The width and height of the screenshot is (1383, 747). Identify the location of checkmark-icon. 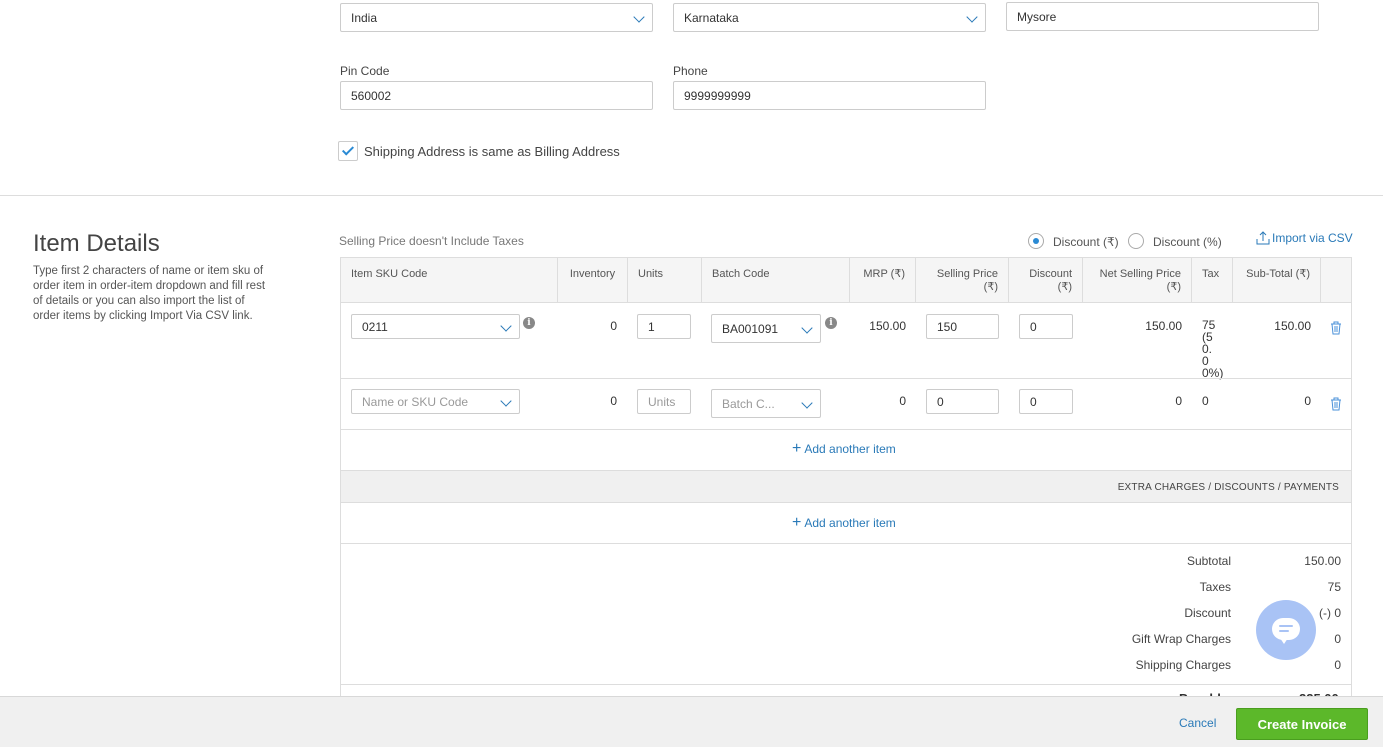
(348, 149).